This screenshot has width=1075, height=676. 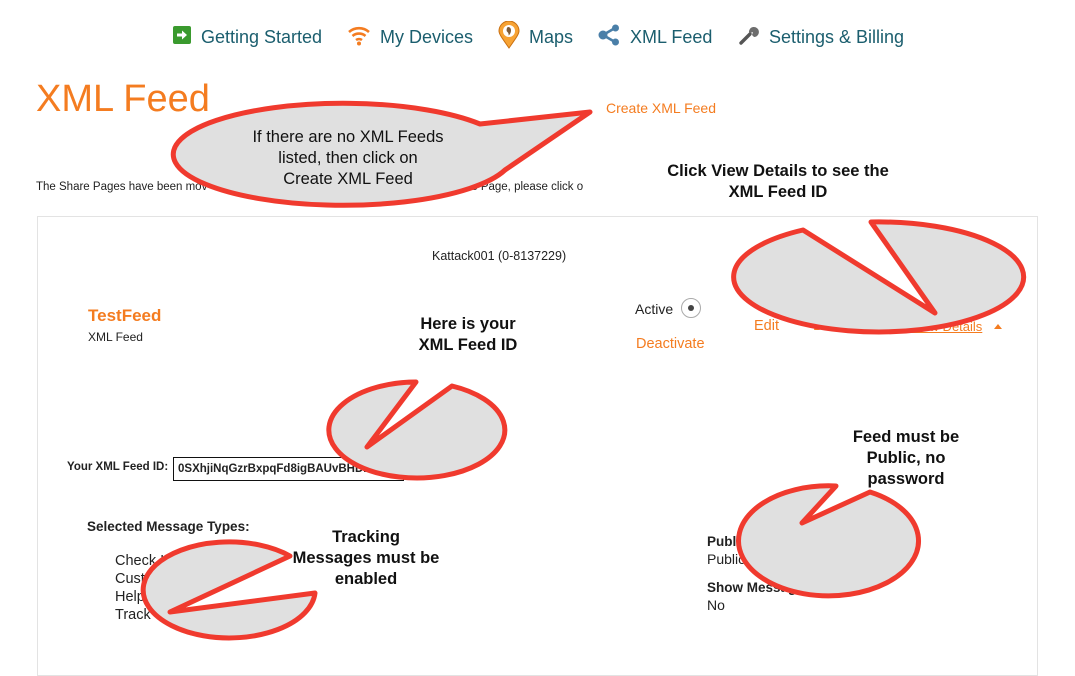 I want to click on public-private-value: Public, so click(x=726, y=559).